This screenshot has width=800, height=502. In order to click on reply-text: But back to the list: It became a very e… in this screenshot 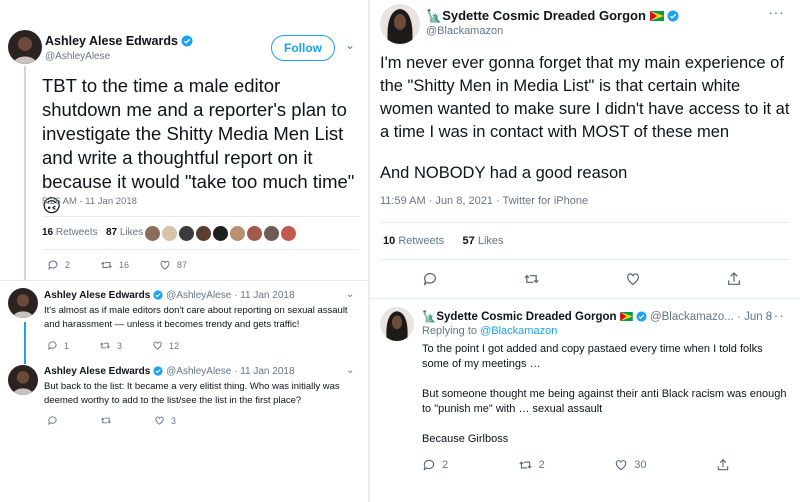, I will do `click(192, 393)`.